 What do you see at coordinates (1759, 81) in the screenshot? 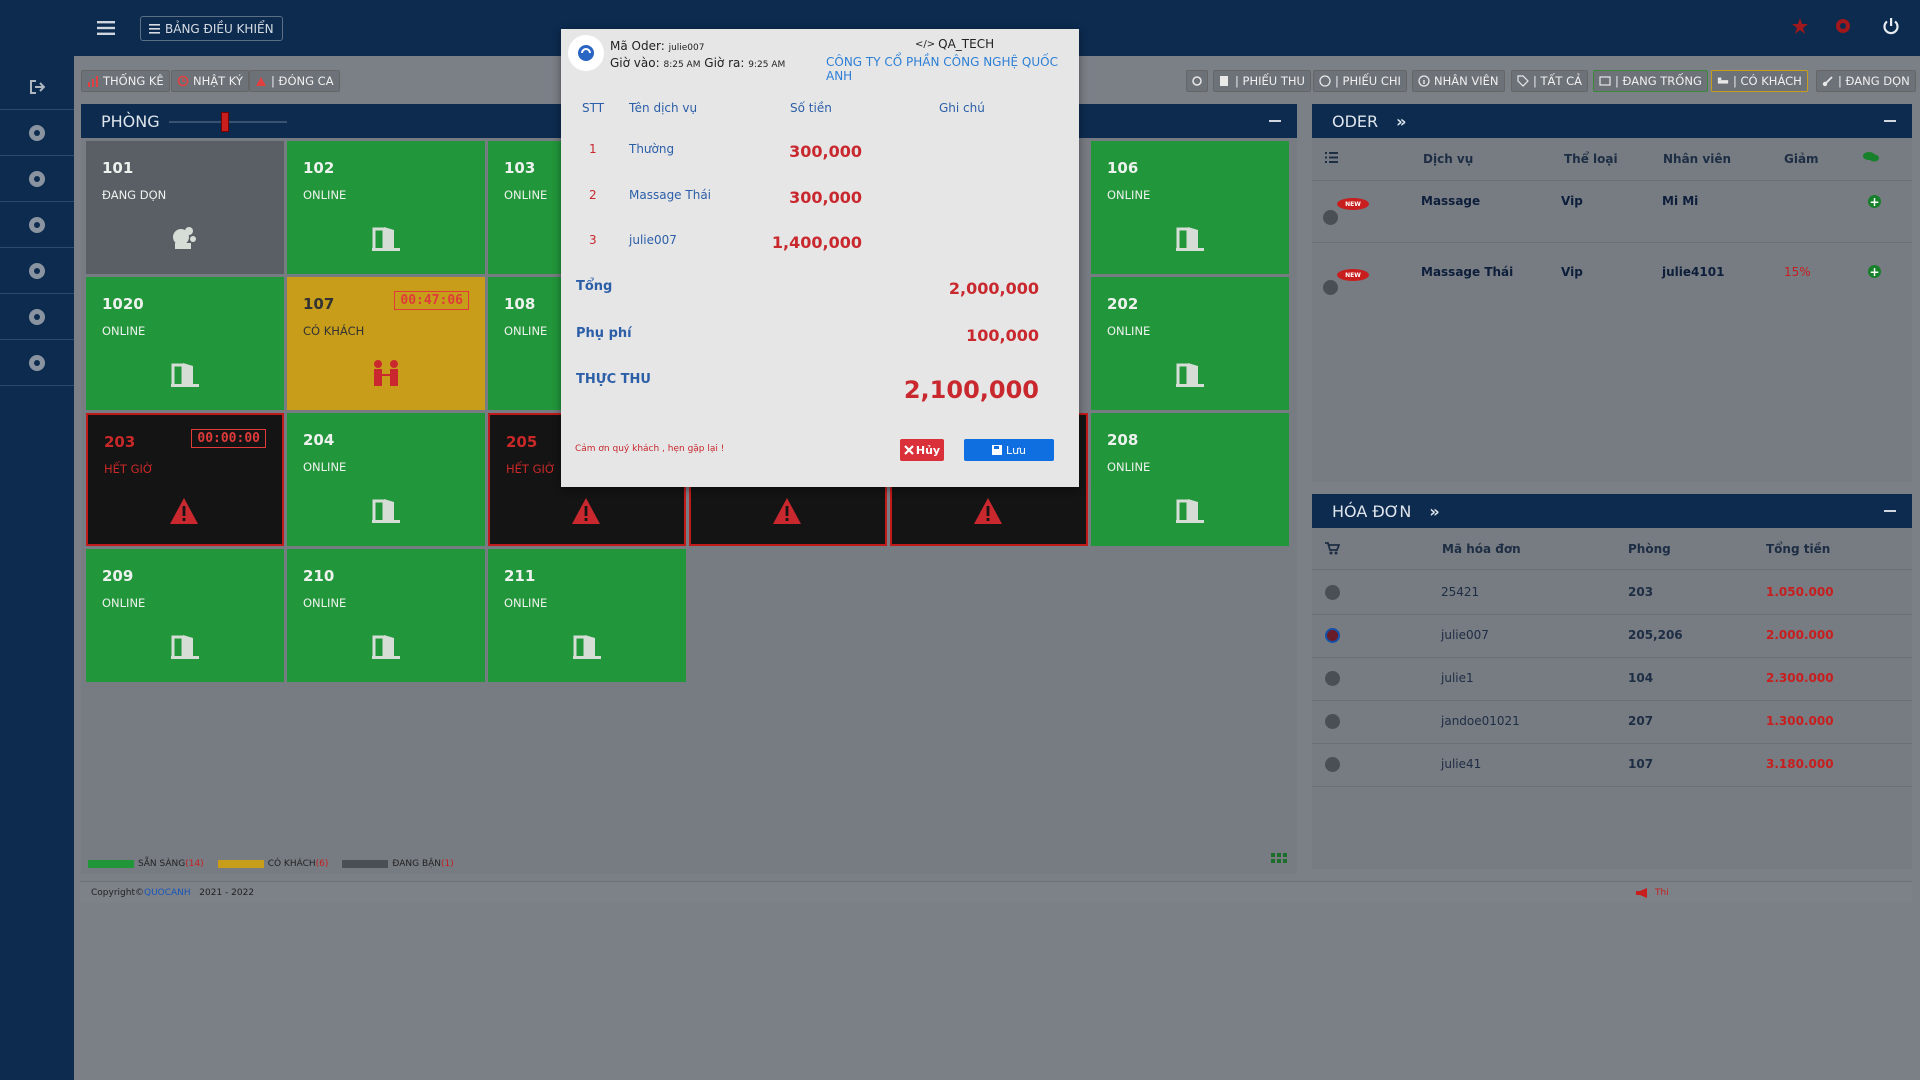
I see `filter-occupied-button: | CÓ KHÁCH` at bounding box center [1759, 81].